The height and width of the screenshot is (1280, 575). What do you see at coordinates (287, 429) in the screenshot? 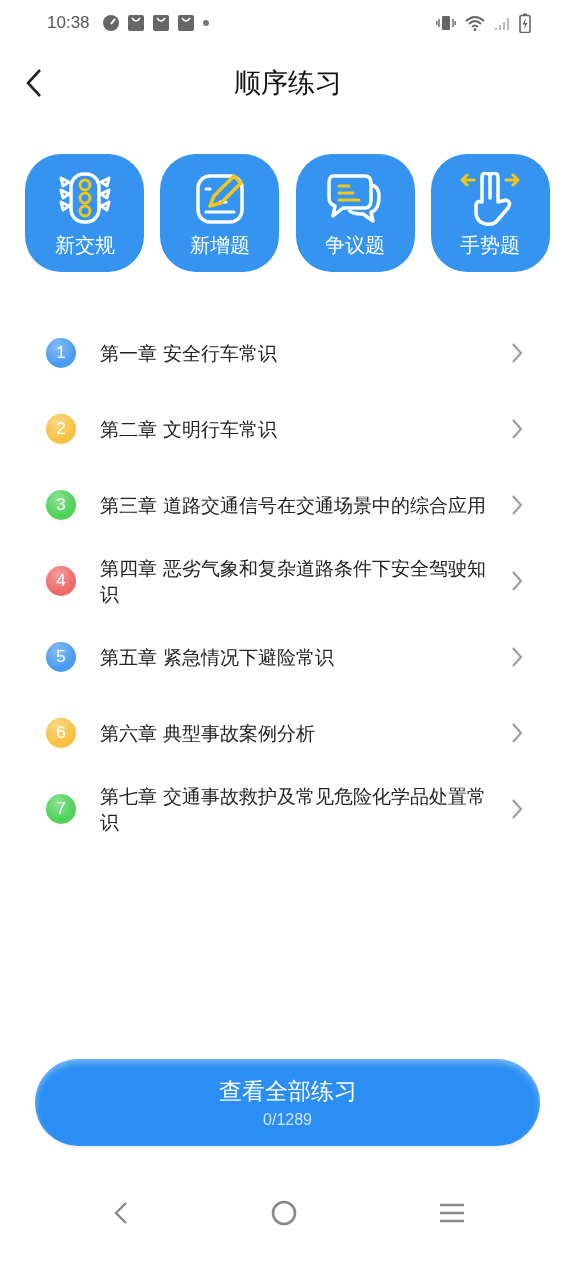
I see `chapter-item: 2 第二章 文明行车常识` at bounding box center [287, 429].